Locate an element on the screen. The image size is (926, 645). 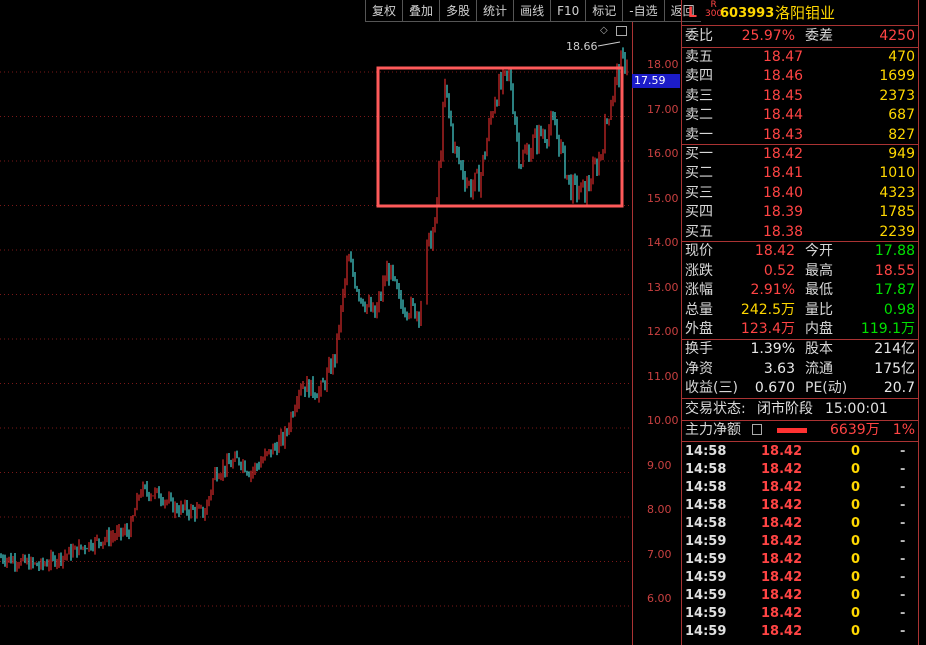
fundamental-row: 净资 3.63 流通 175亿 is located at coordinates (800, 368).